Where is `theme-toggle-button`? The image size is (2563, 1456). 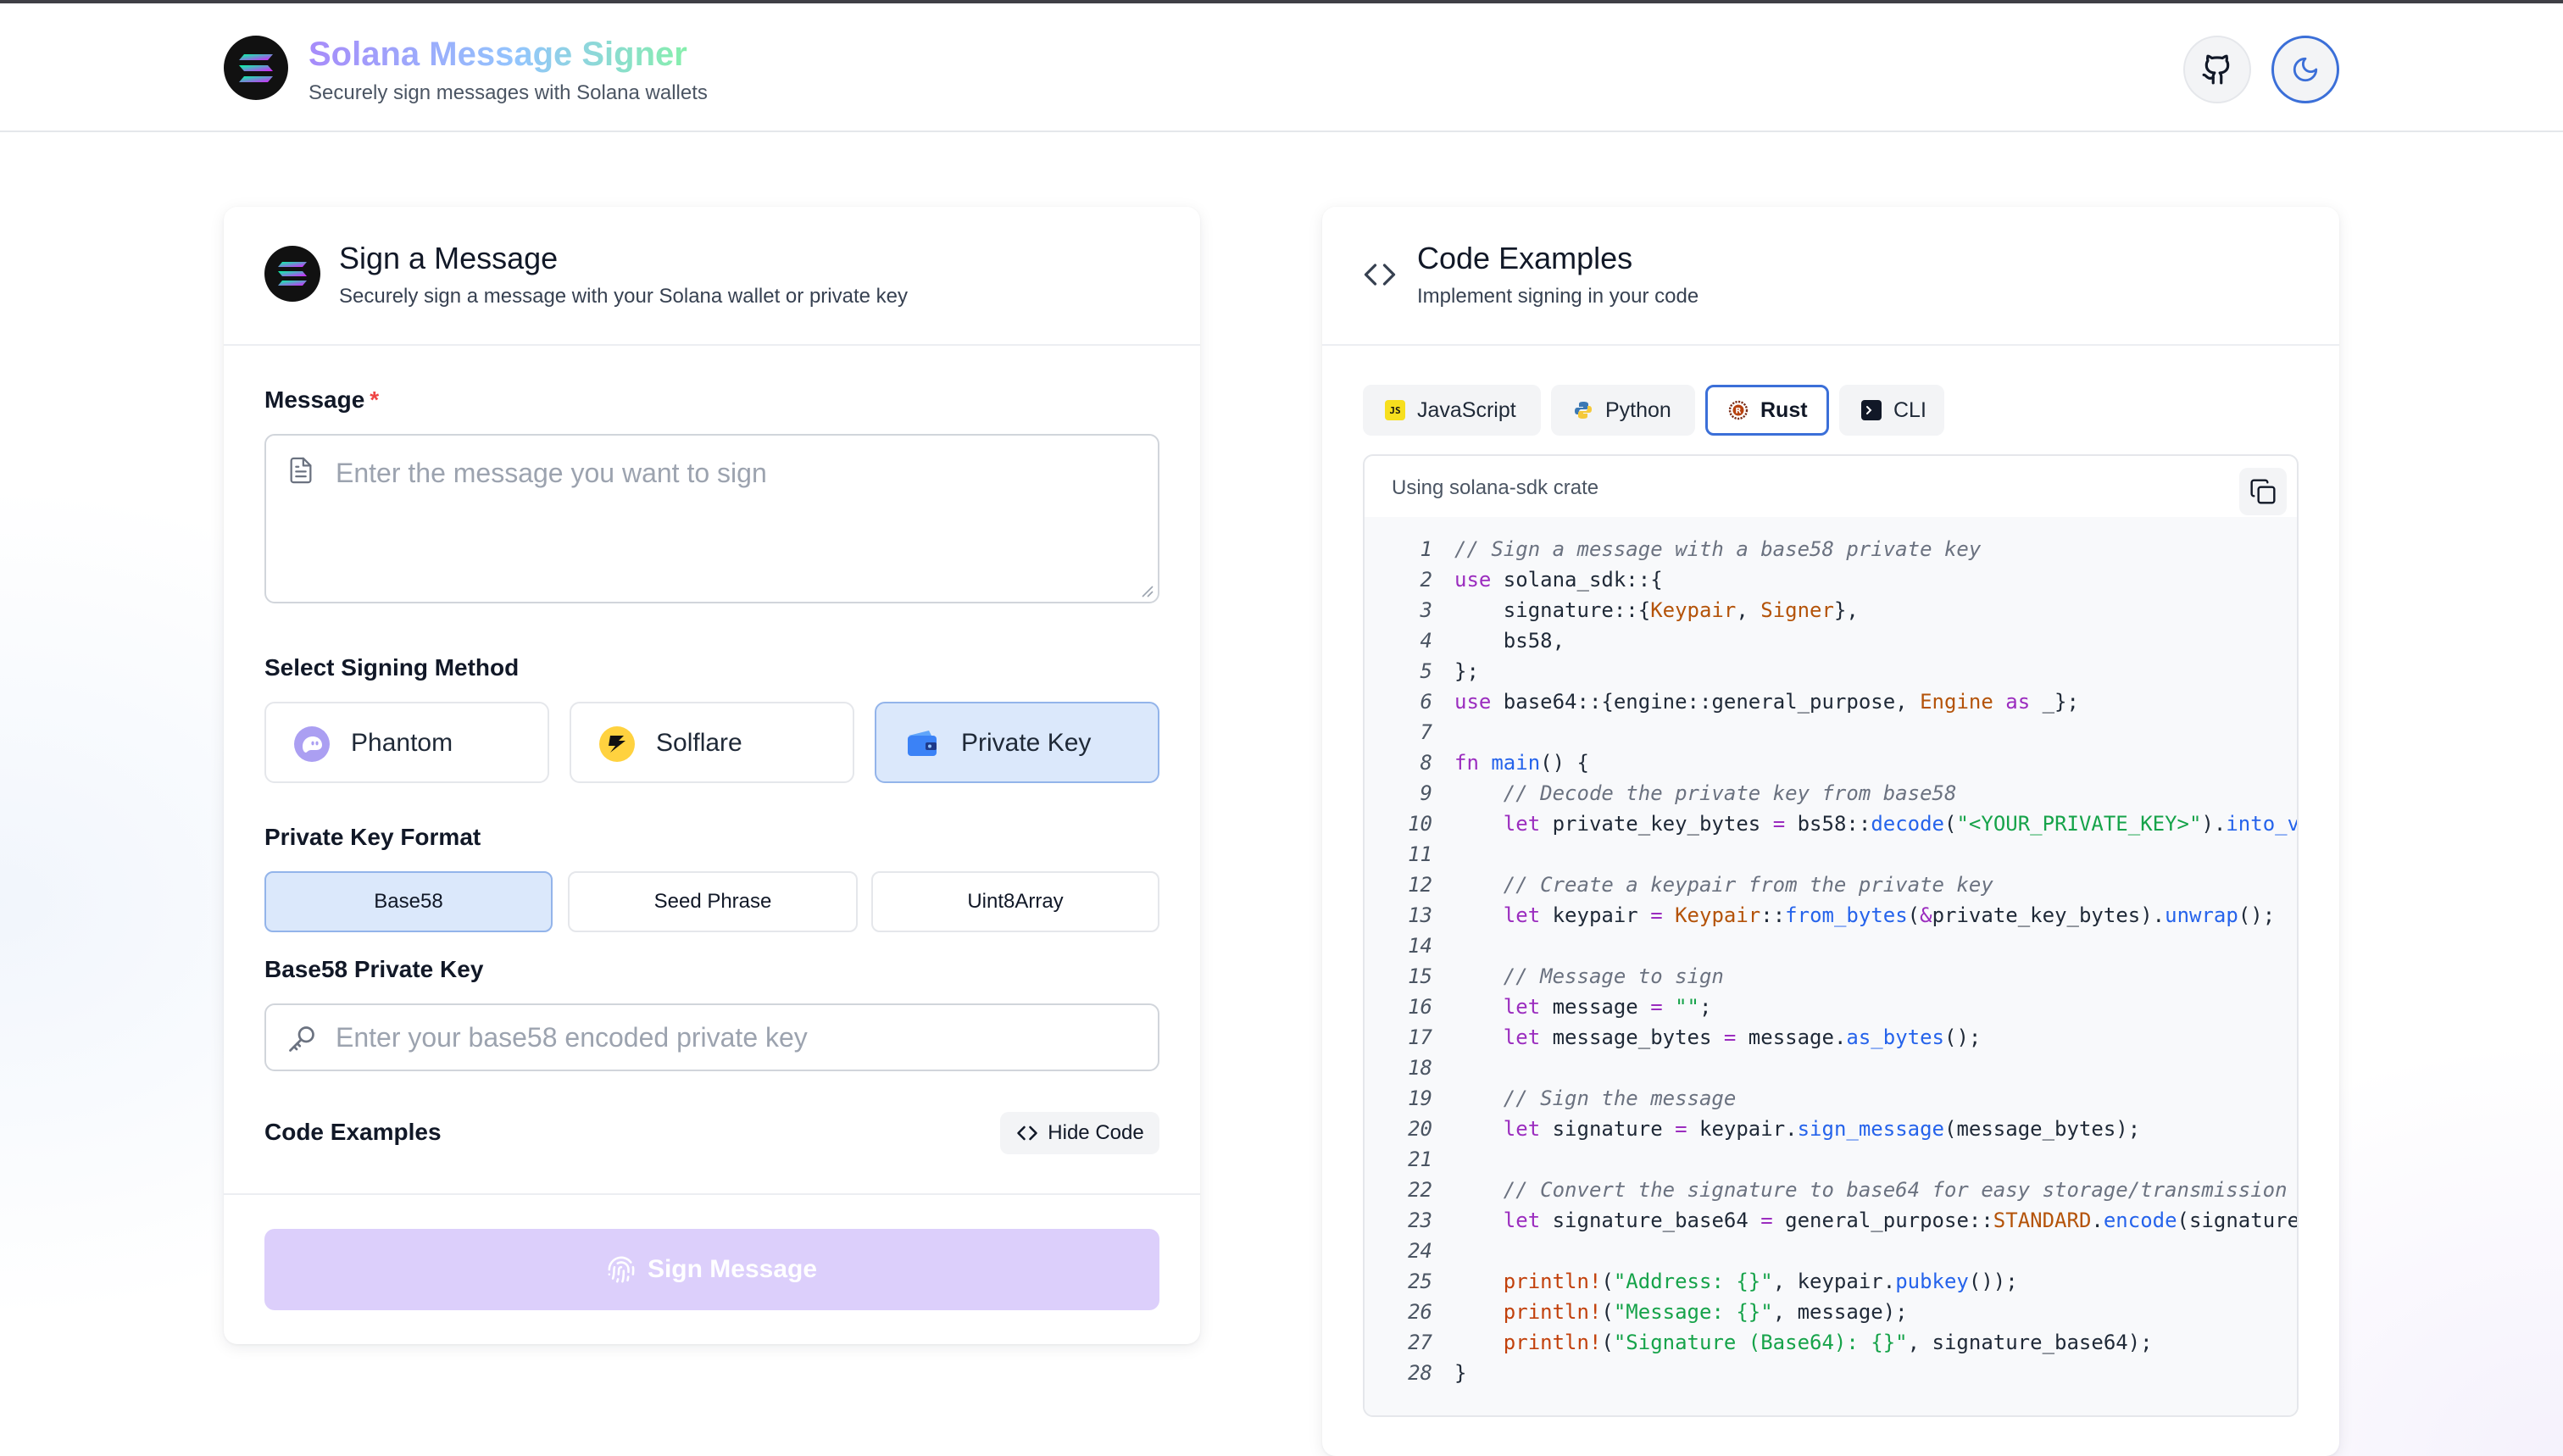 theme-toggle-button is located at coordinates (2305, 69).